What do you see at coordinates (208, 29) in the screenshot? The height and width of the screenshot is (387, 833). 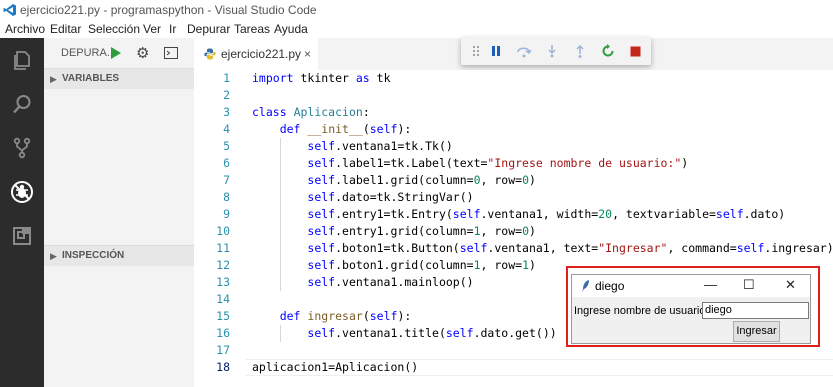 I see `menu-depurar: Depurar` at bounding box center [208, 29].